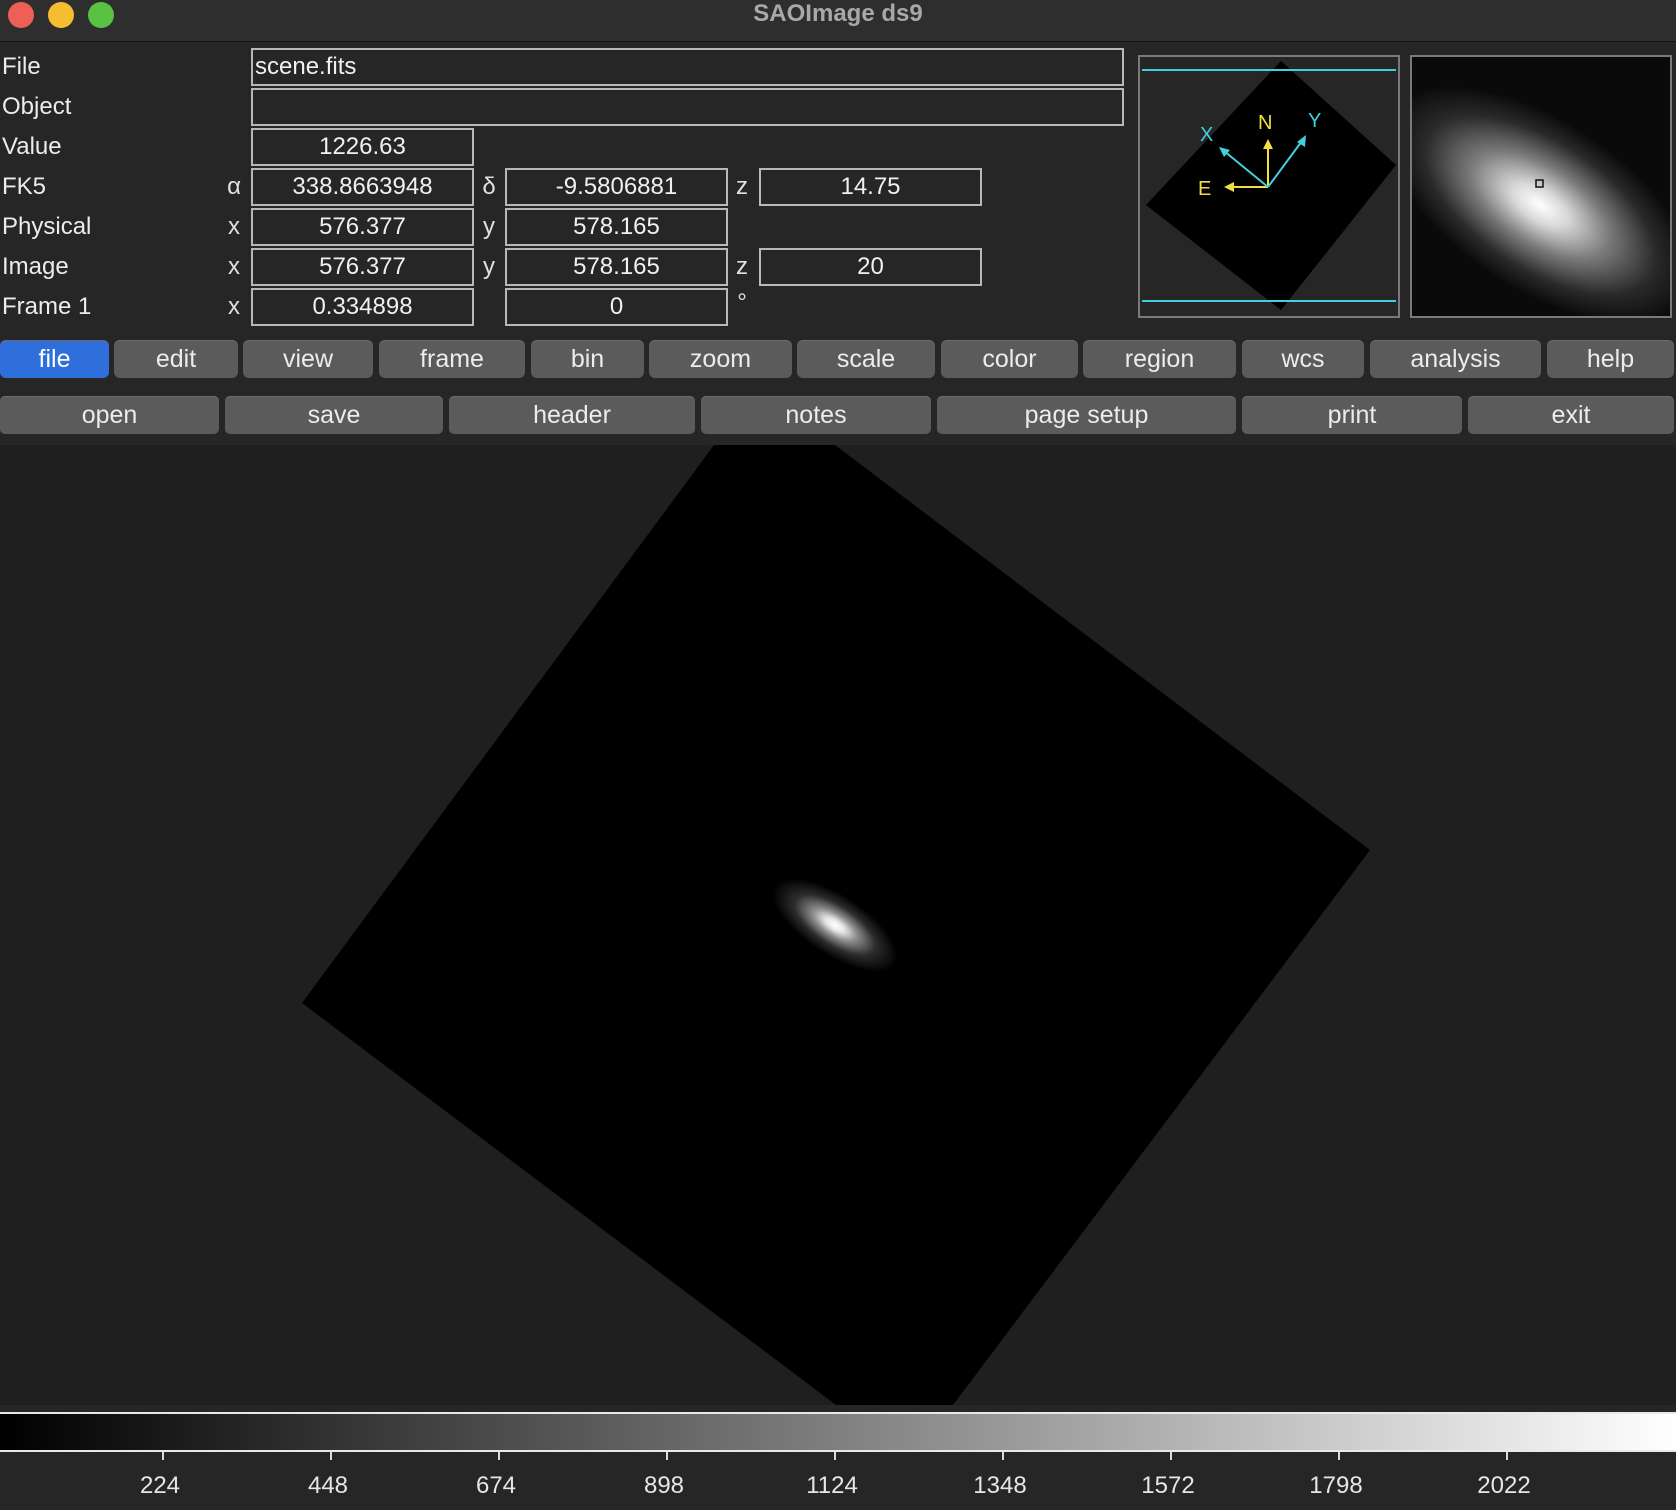  What do you see at coordinates (489, 266) in the screenshot?
I see `image-y-label: y` at bounding box center [489, 266].